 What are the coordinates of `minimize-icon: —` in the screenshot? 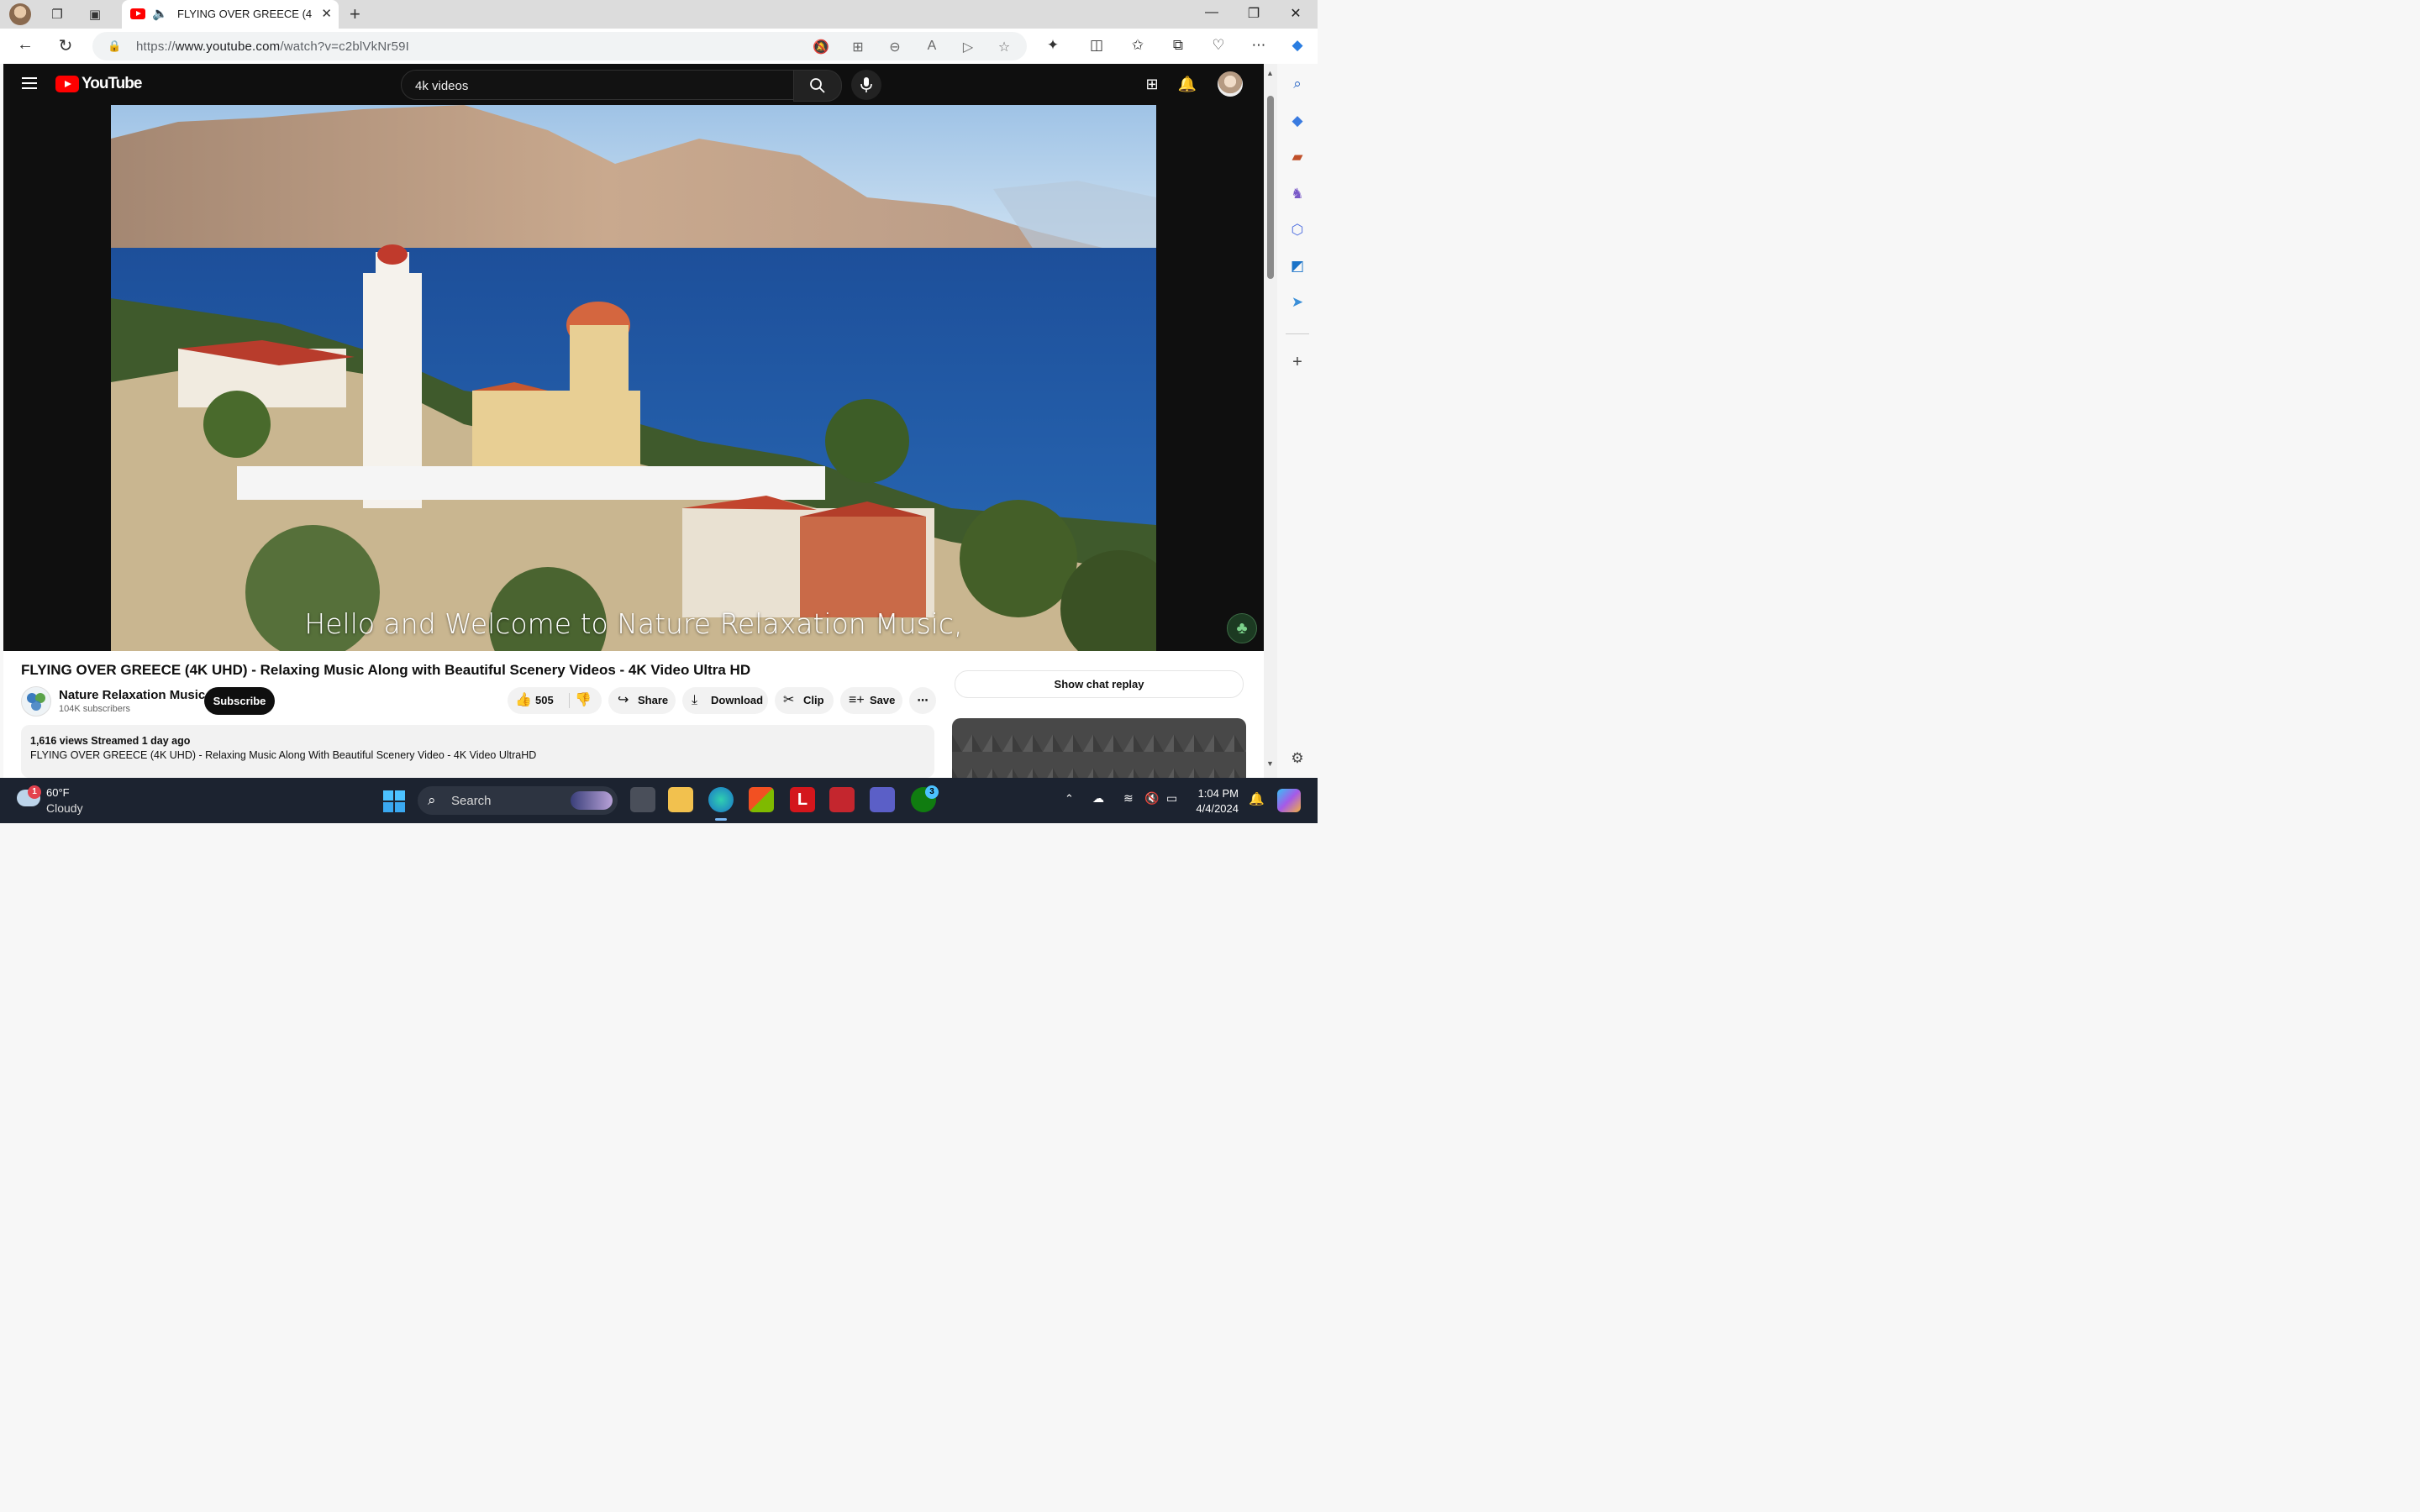 It's located at (1211, 12).